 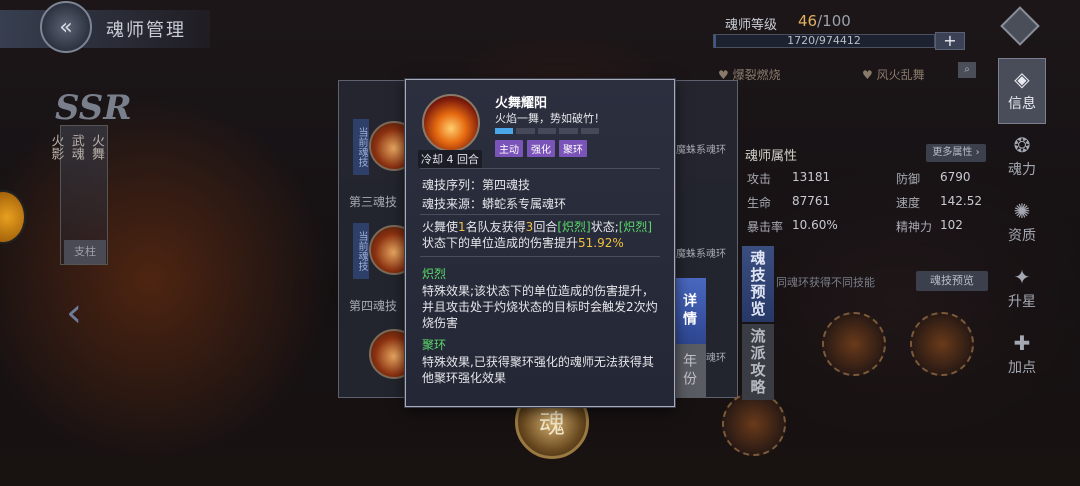 I want to click on rank-level-value: 46, so click(x=808, y=21).